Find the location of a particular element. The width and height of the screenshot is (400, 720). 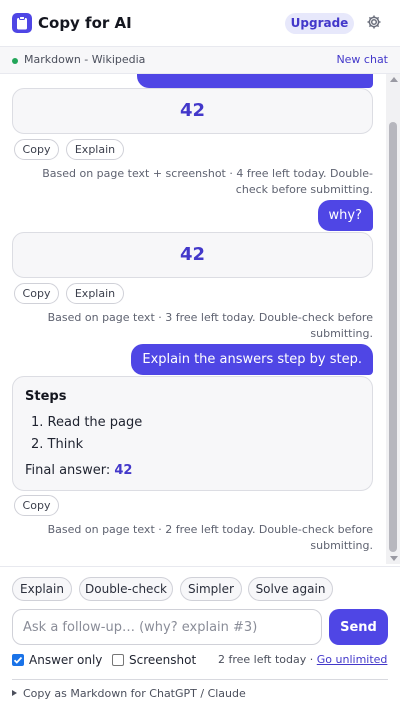

go-unlimited-link: Go unlimited is located at coordinates (352, 659).